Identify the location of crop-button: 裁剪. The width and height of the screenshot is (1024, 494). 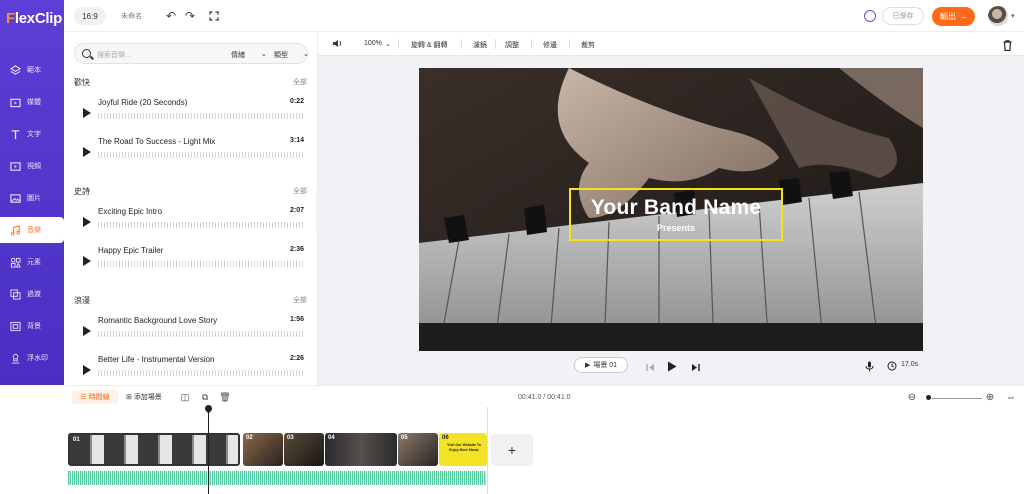
(588, 45).